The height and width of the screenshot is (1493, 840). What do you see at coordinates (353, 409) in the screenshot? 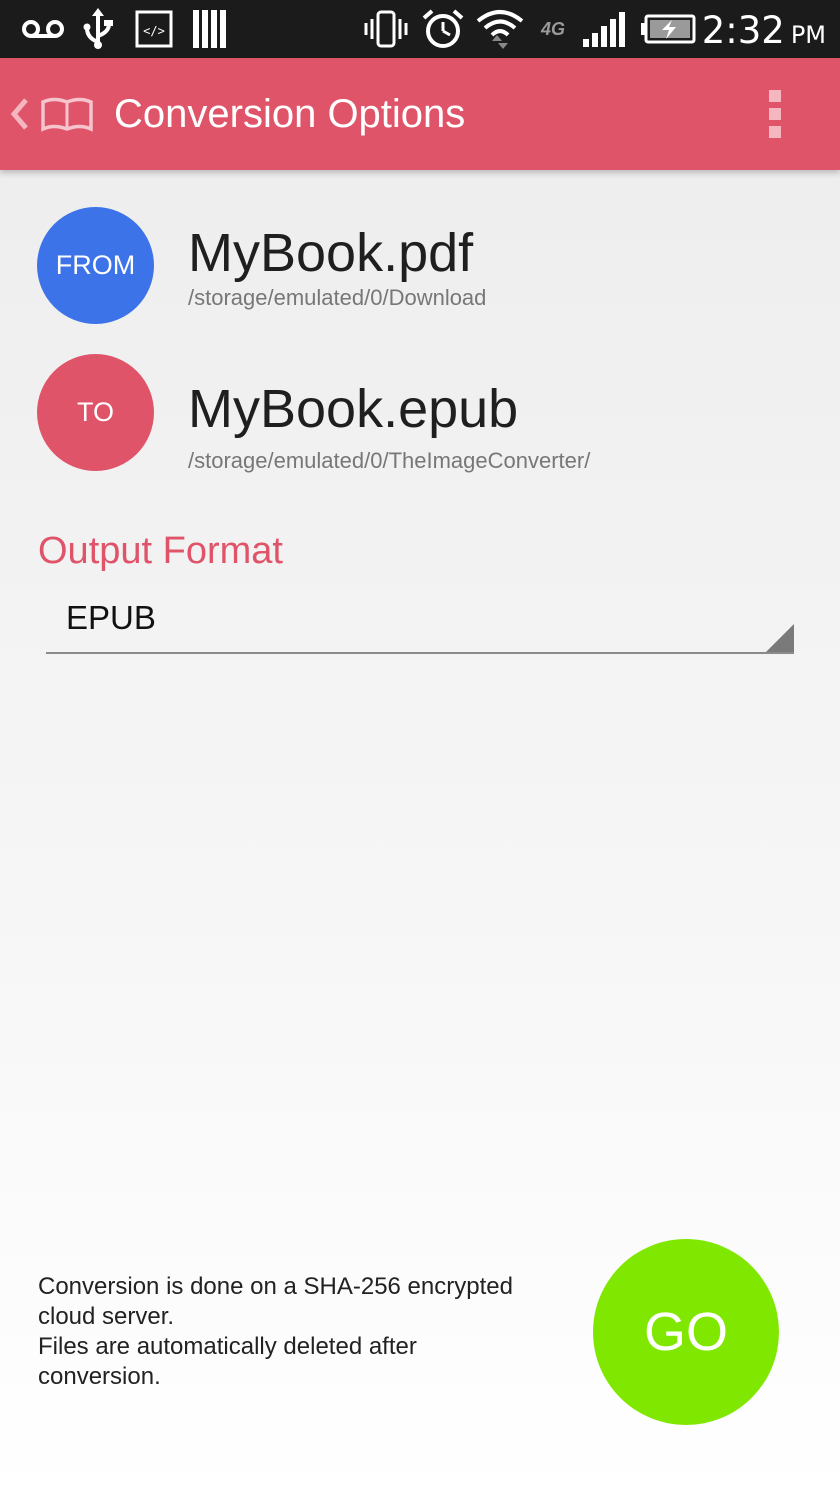
I see `target-file-name: MyBook.epub` at bounding box center [353, 409].